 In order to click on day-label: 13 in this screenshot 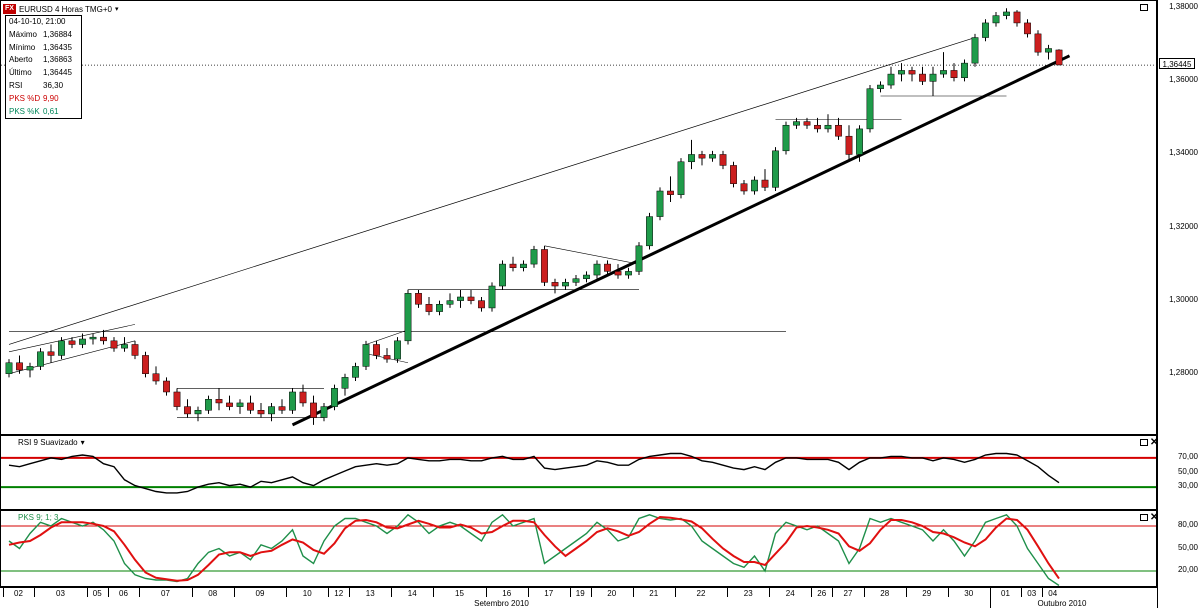, I will do `click(370, 593)`.